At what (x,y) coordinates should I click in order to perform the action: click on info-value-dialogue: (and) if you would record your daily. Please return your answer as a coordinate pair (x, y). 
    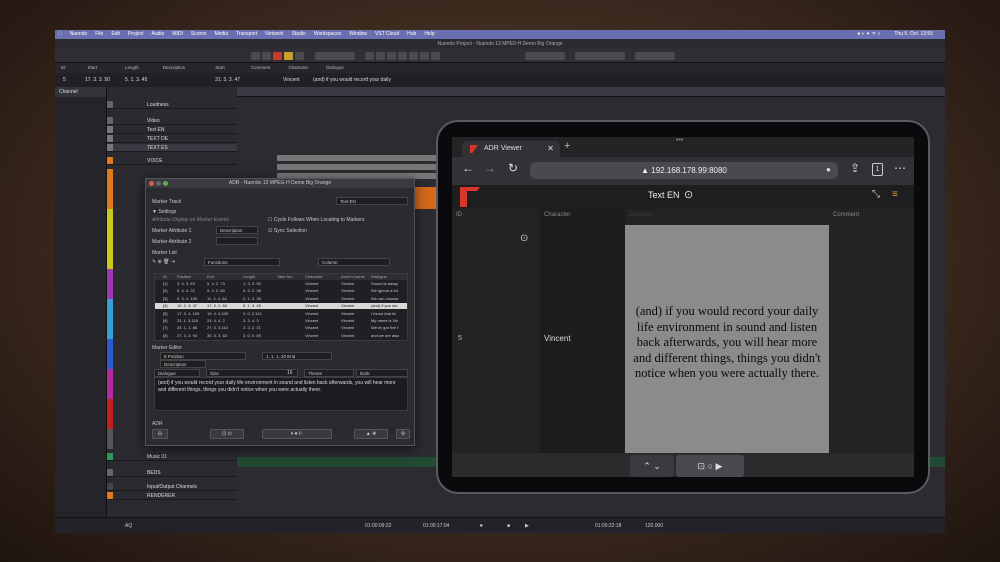
    Looking at the image, I should click on (352, 80).